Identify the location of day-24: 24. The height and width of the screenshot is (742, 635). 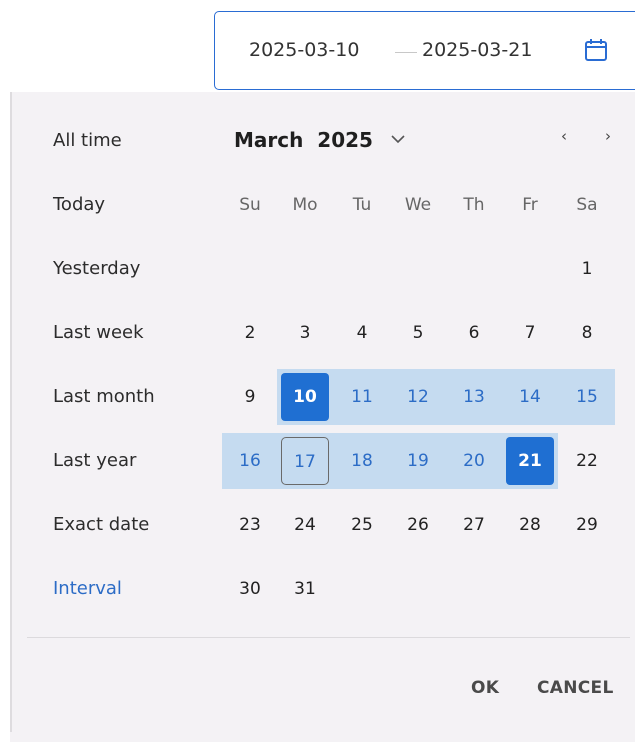
(305, 525).